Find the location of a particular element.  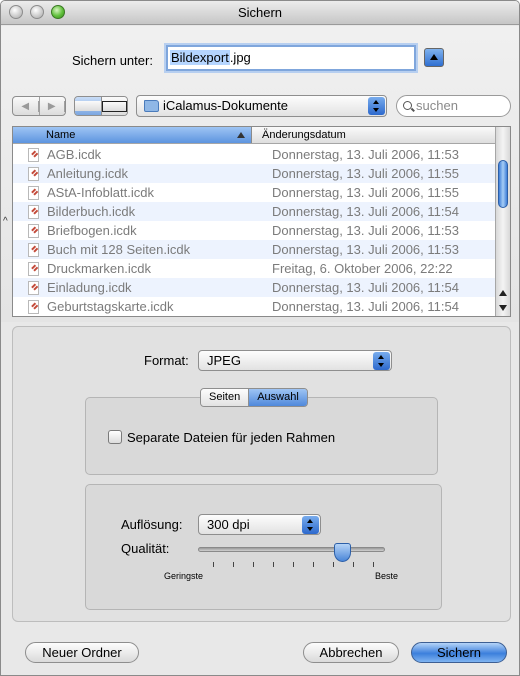

file-name: Buch mit 128 Seiten.icdk is located at coordinates (119, 249).